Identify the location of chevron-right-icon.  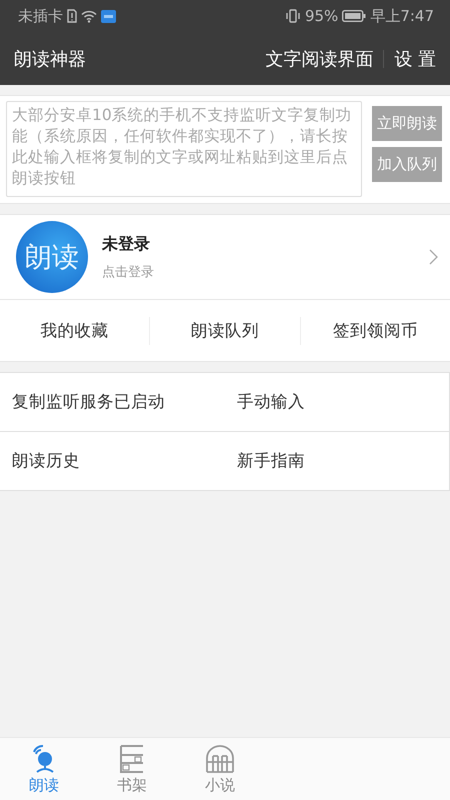
(433, 257).